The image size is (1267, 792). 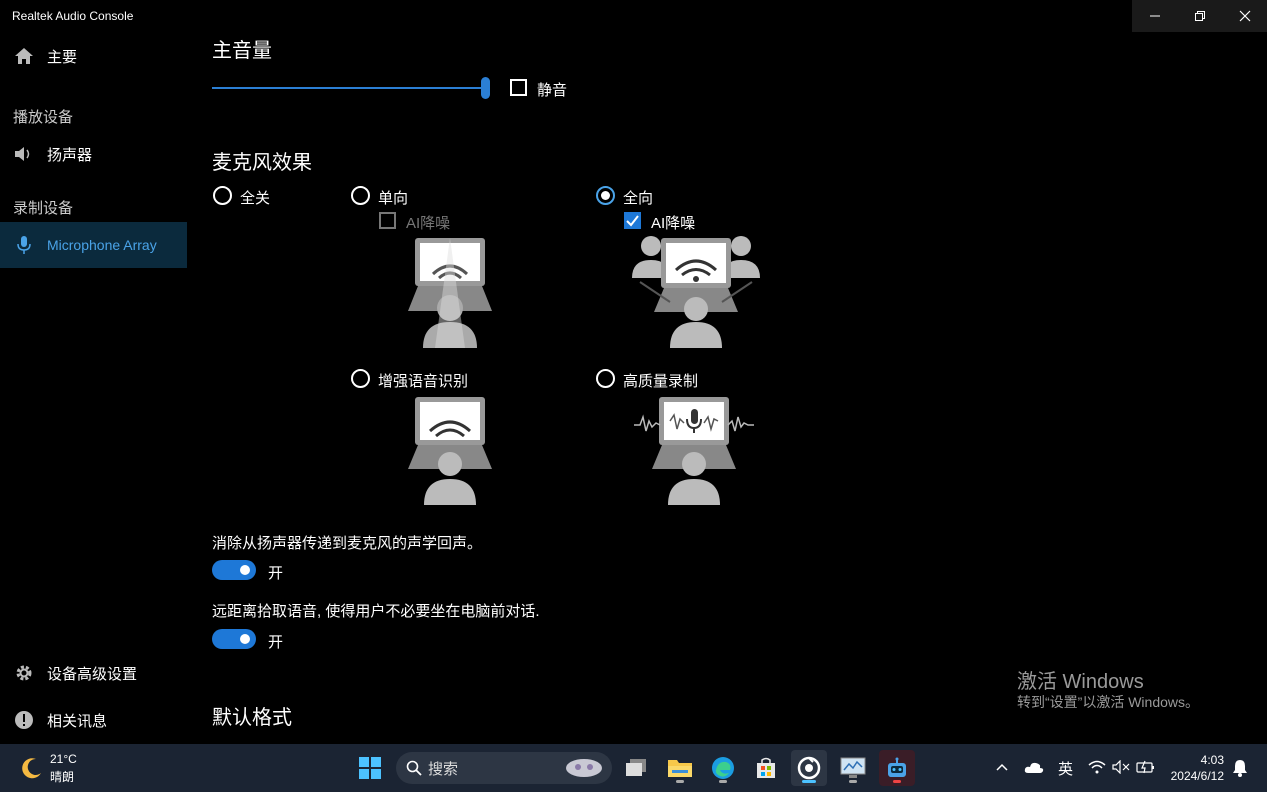 I want to click on echo-cancel-state: 开, so click(x=276, y=573).